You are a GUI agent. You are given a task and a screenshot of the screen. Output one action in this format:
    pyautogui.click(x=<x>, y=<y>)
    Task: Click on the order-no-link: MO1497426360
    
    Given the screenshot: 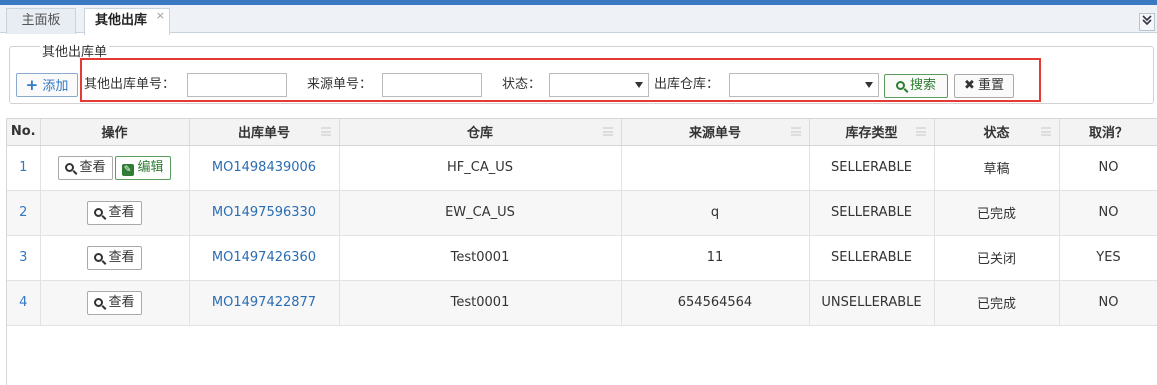 What is the action you would take?
    pyautogui.click(x=264, y=258)
    